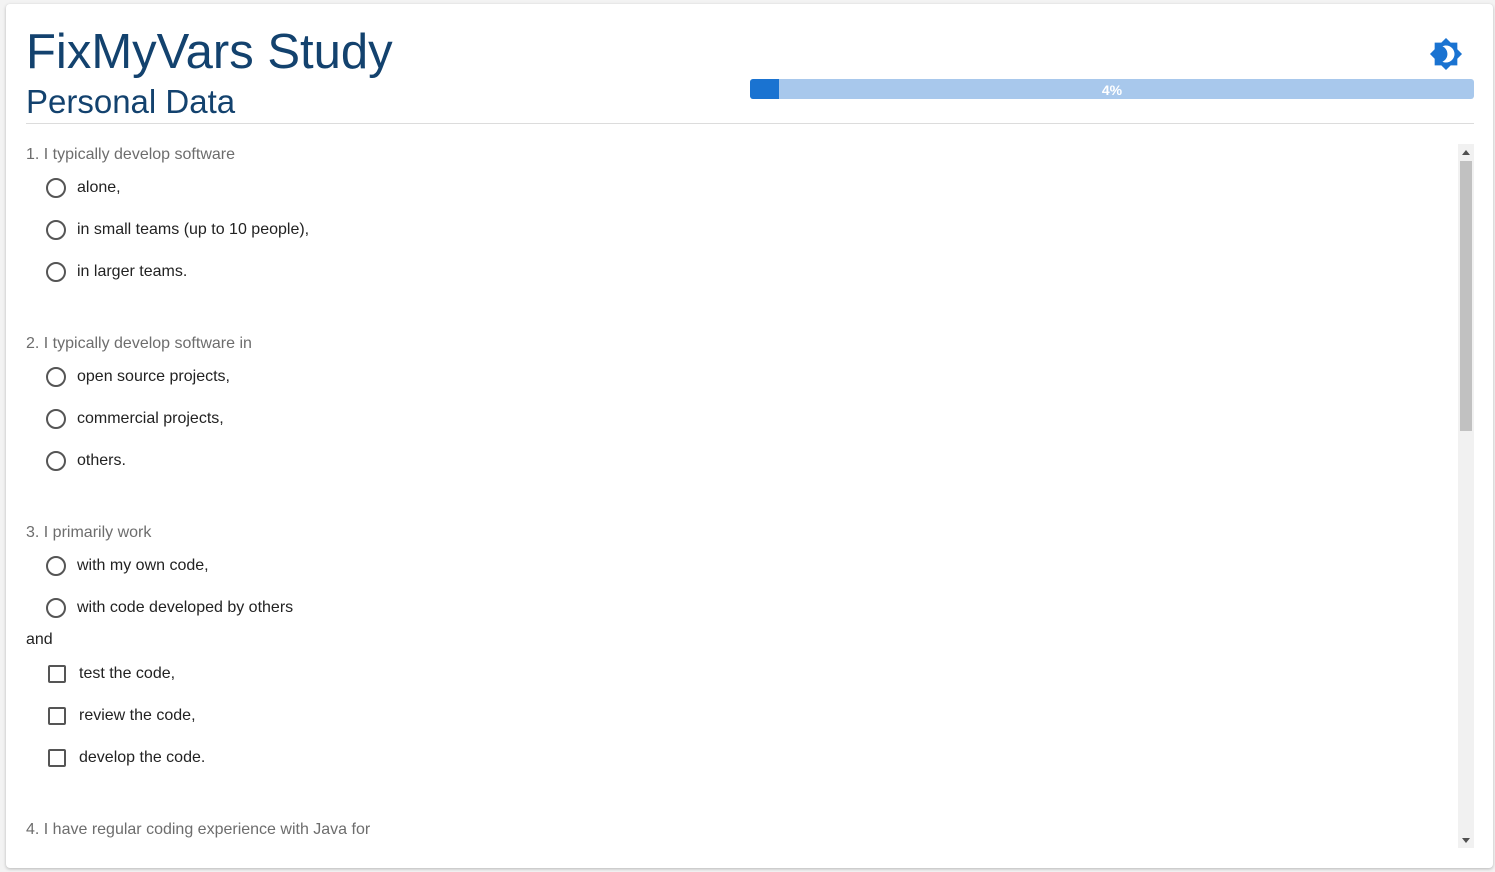 Image resolution: width=1495 pixels, height=872 pixels. Describe the element at coordinates (137, 715) in the screenshot. I see `option-label: review the code,` at that location.